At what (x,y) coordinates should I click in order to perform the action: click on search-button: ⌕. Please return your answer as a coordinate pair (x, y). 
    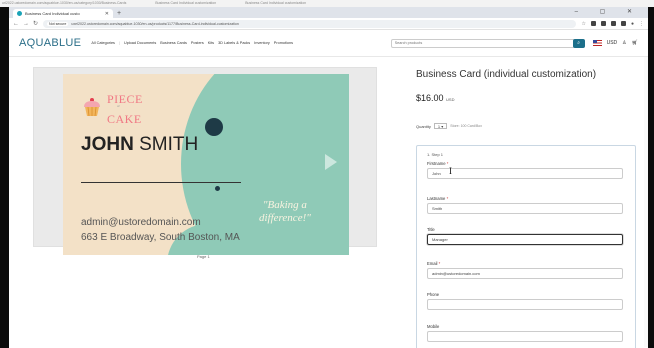
    Looking at the image, I should click on (578, 43).